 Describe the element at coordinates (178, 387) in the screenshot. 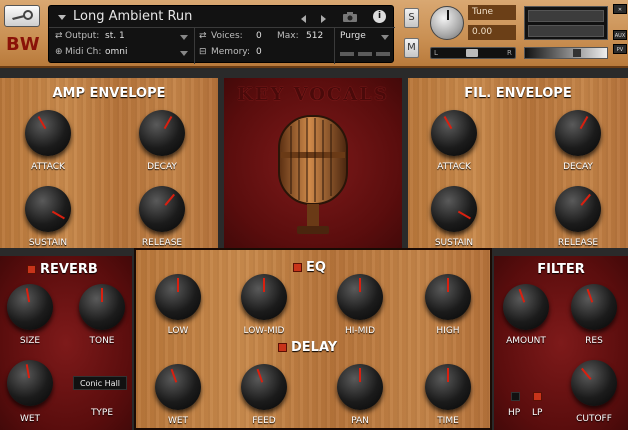

I see `delay-wet-knob` at that location.